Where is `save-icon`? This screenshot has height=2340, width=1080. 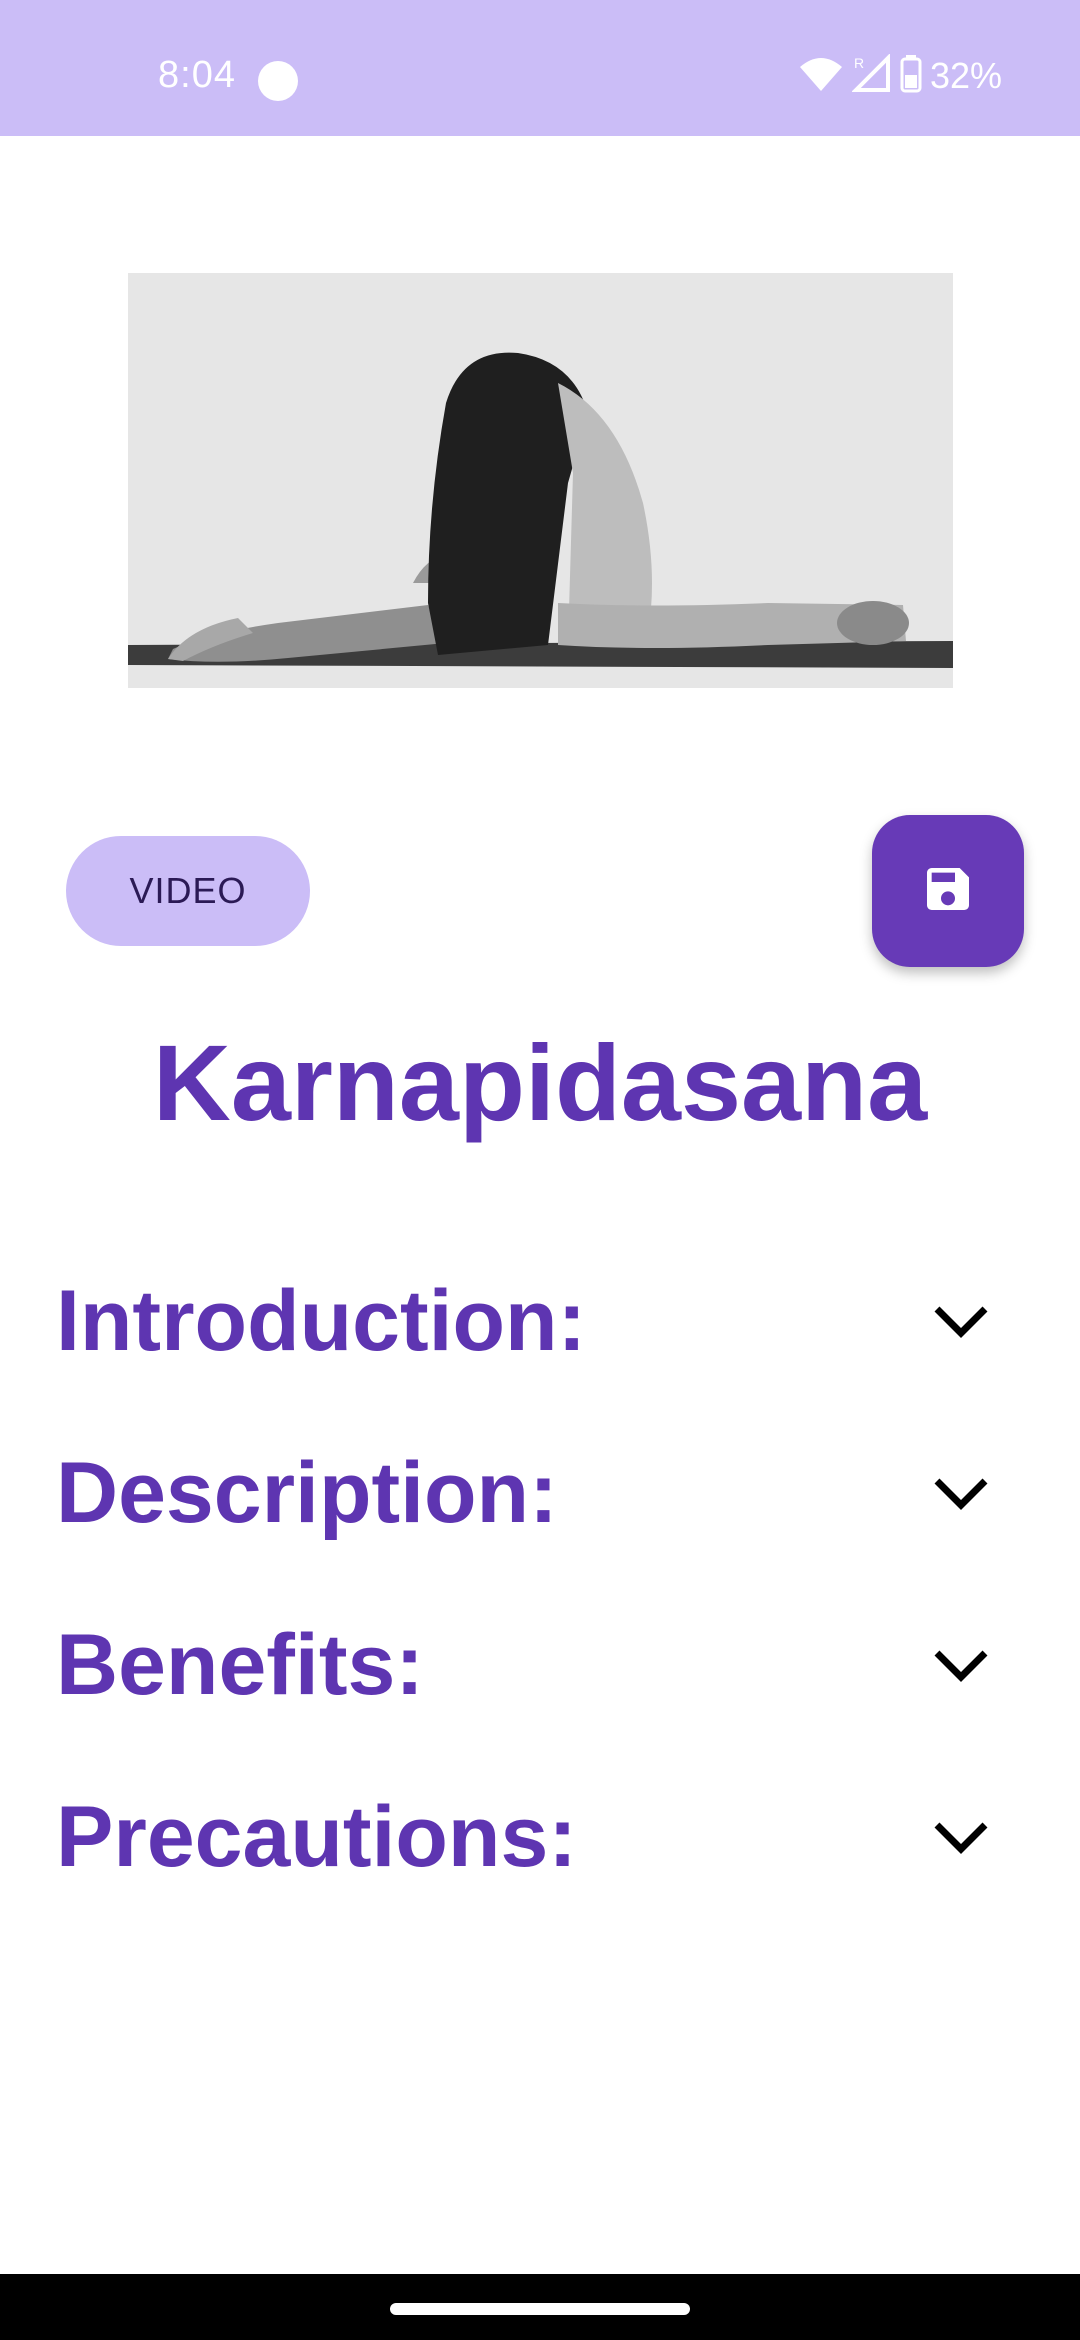
save-icon is located at coordinates (948, 891).